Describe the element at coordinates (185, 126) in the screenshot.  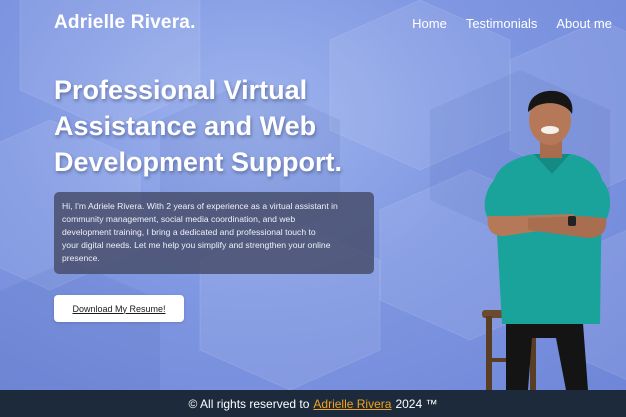
I see `headline-line: Assistance and Web` at that location.